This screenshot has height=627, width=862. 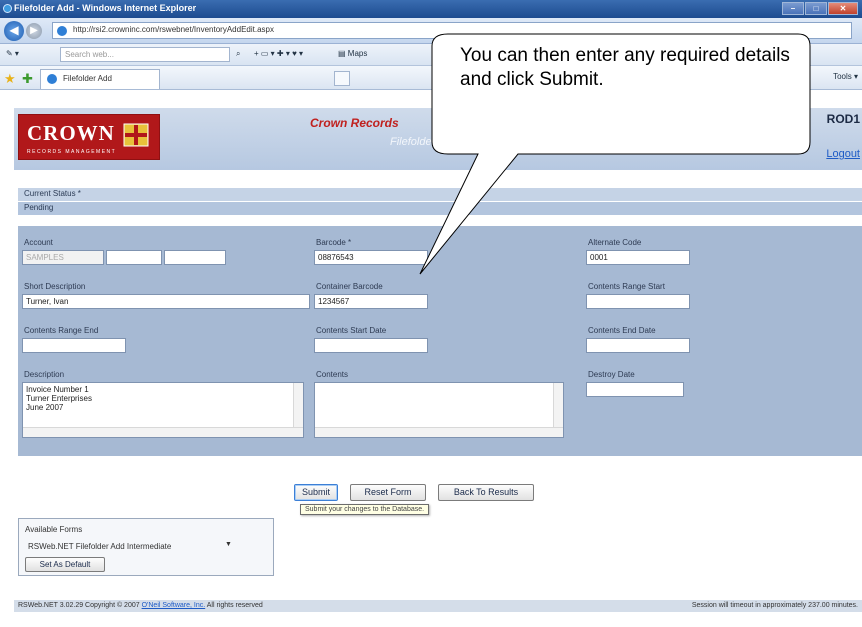 What do you see at coordinates (278, 53) in the screenshot?
I see `toolbar-buttons: + ▭ ▾ ✚ ▾ ♥ ▾` at bounding box center [278, 53].